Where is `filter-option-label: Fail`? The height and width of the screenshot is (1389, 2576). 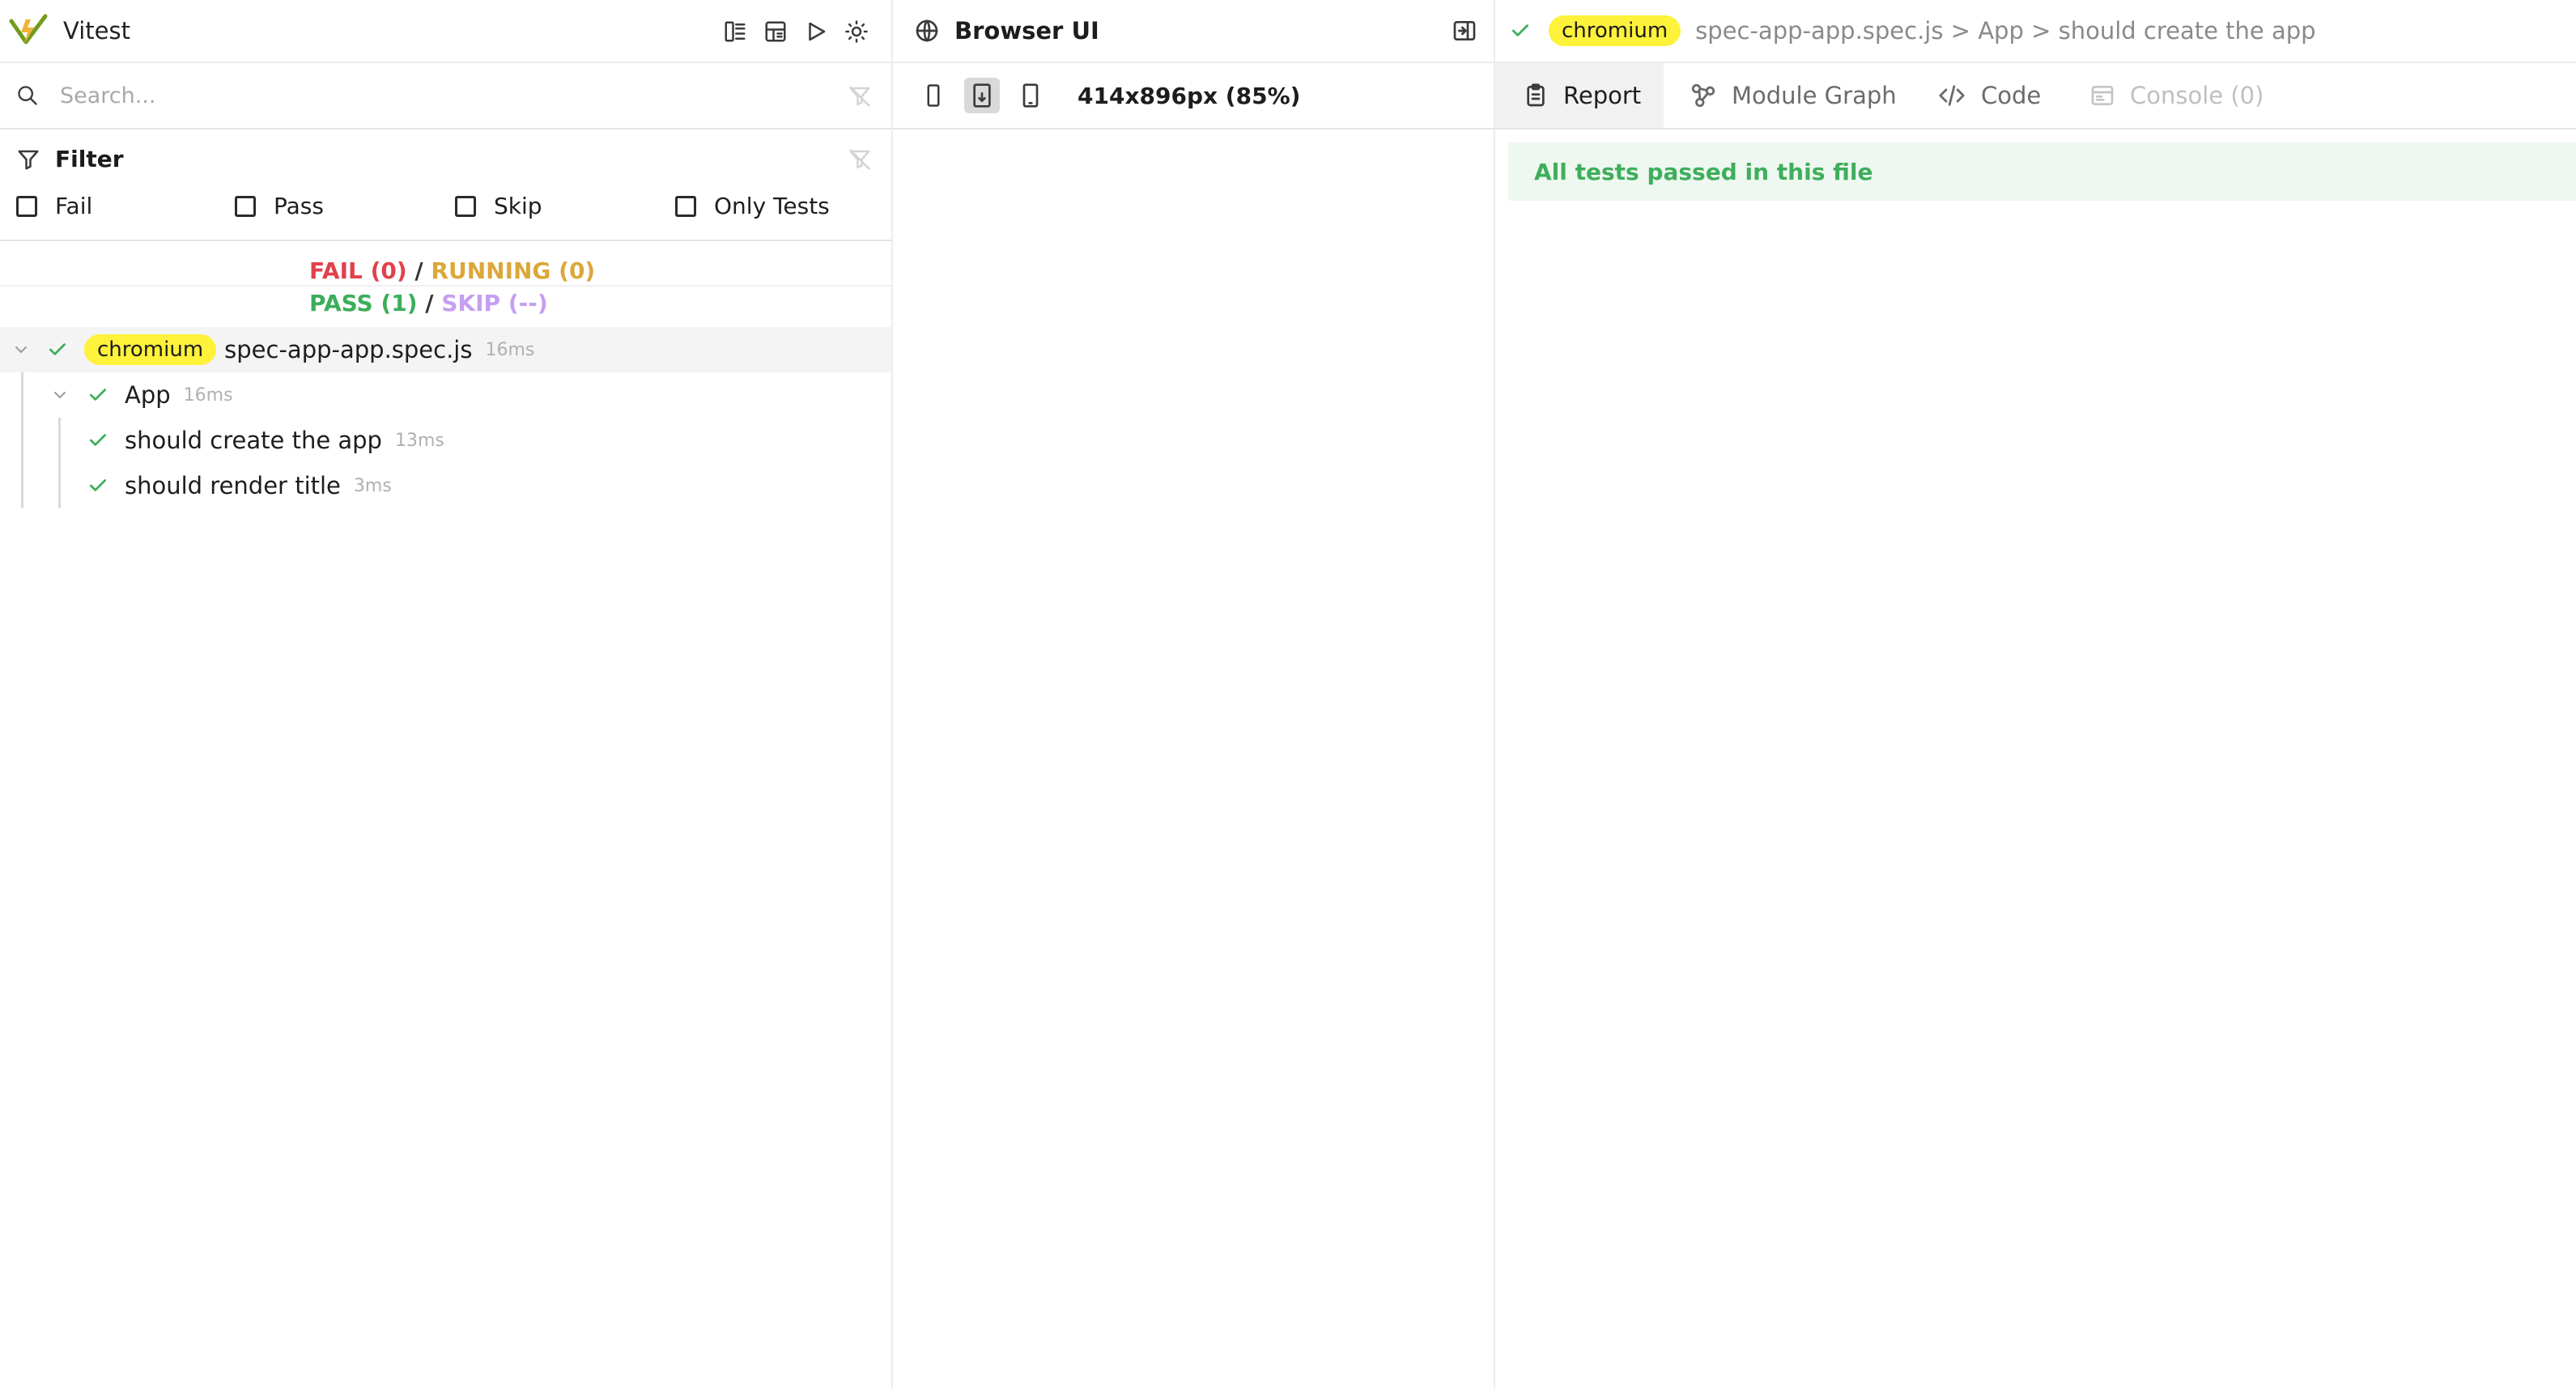 filter-option-label: Fail is located at coordinates (74, 206).